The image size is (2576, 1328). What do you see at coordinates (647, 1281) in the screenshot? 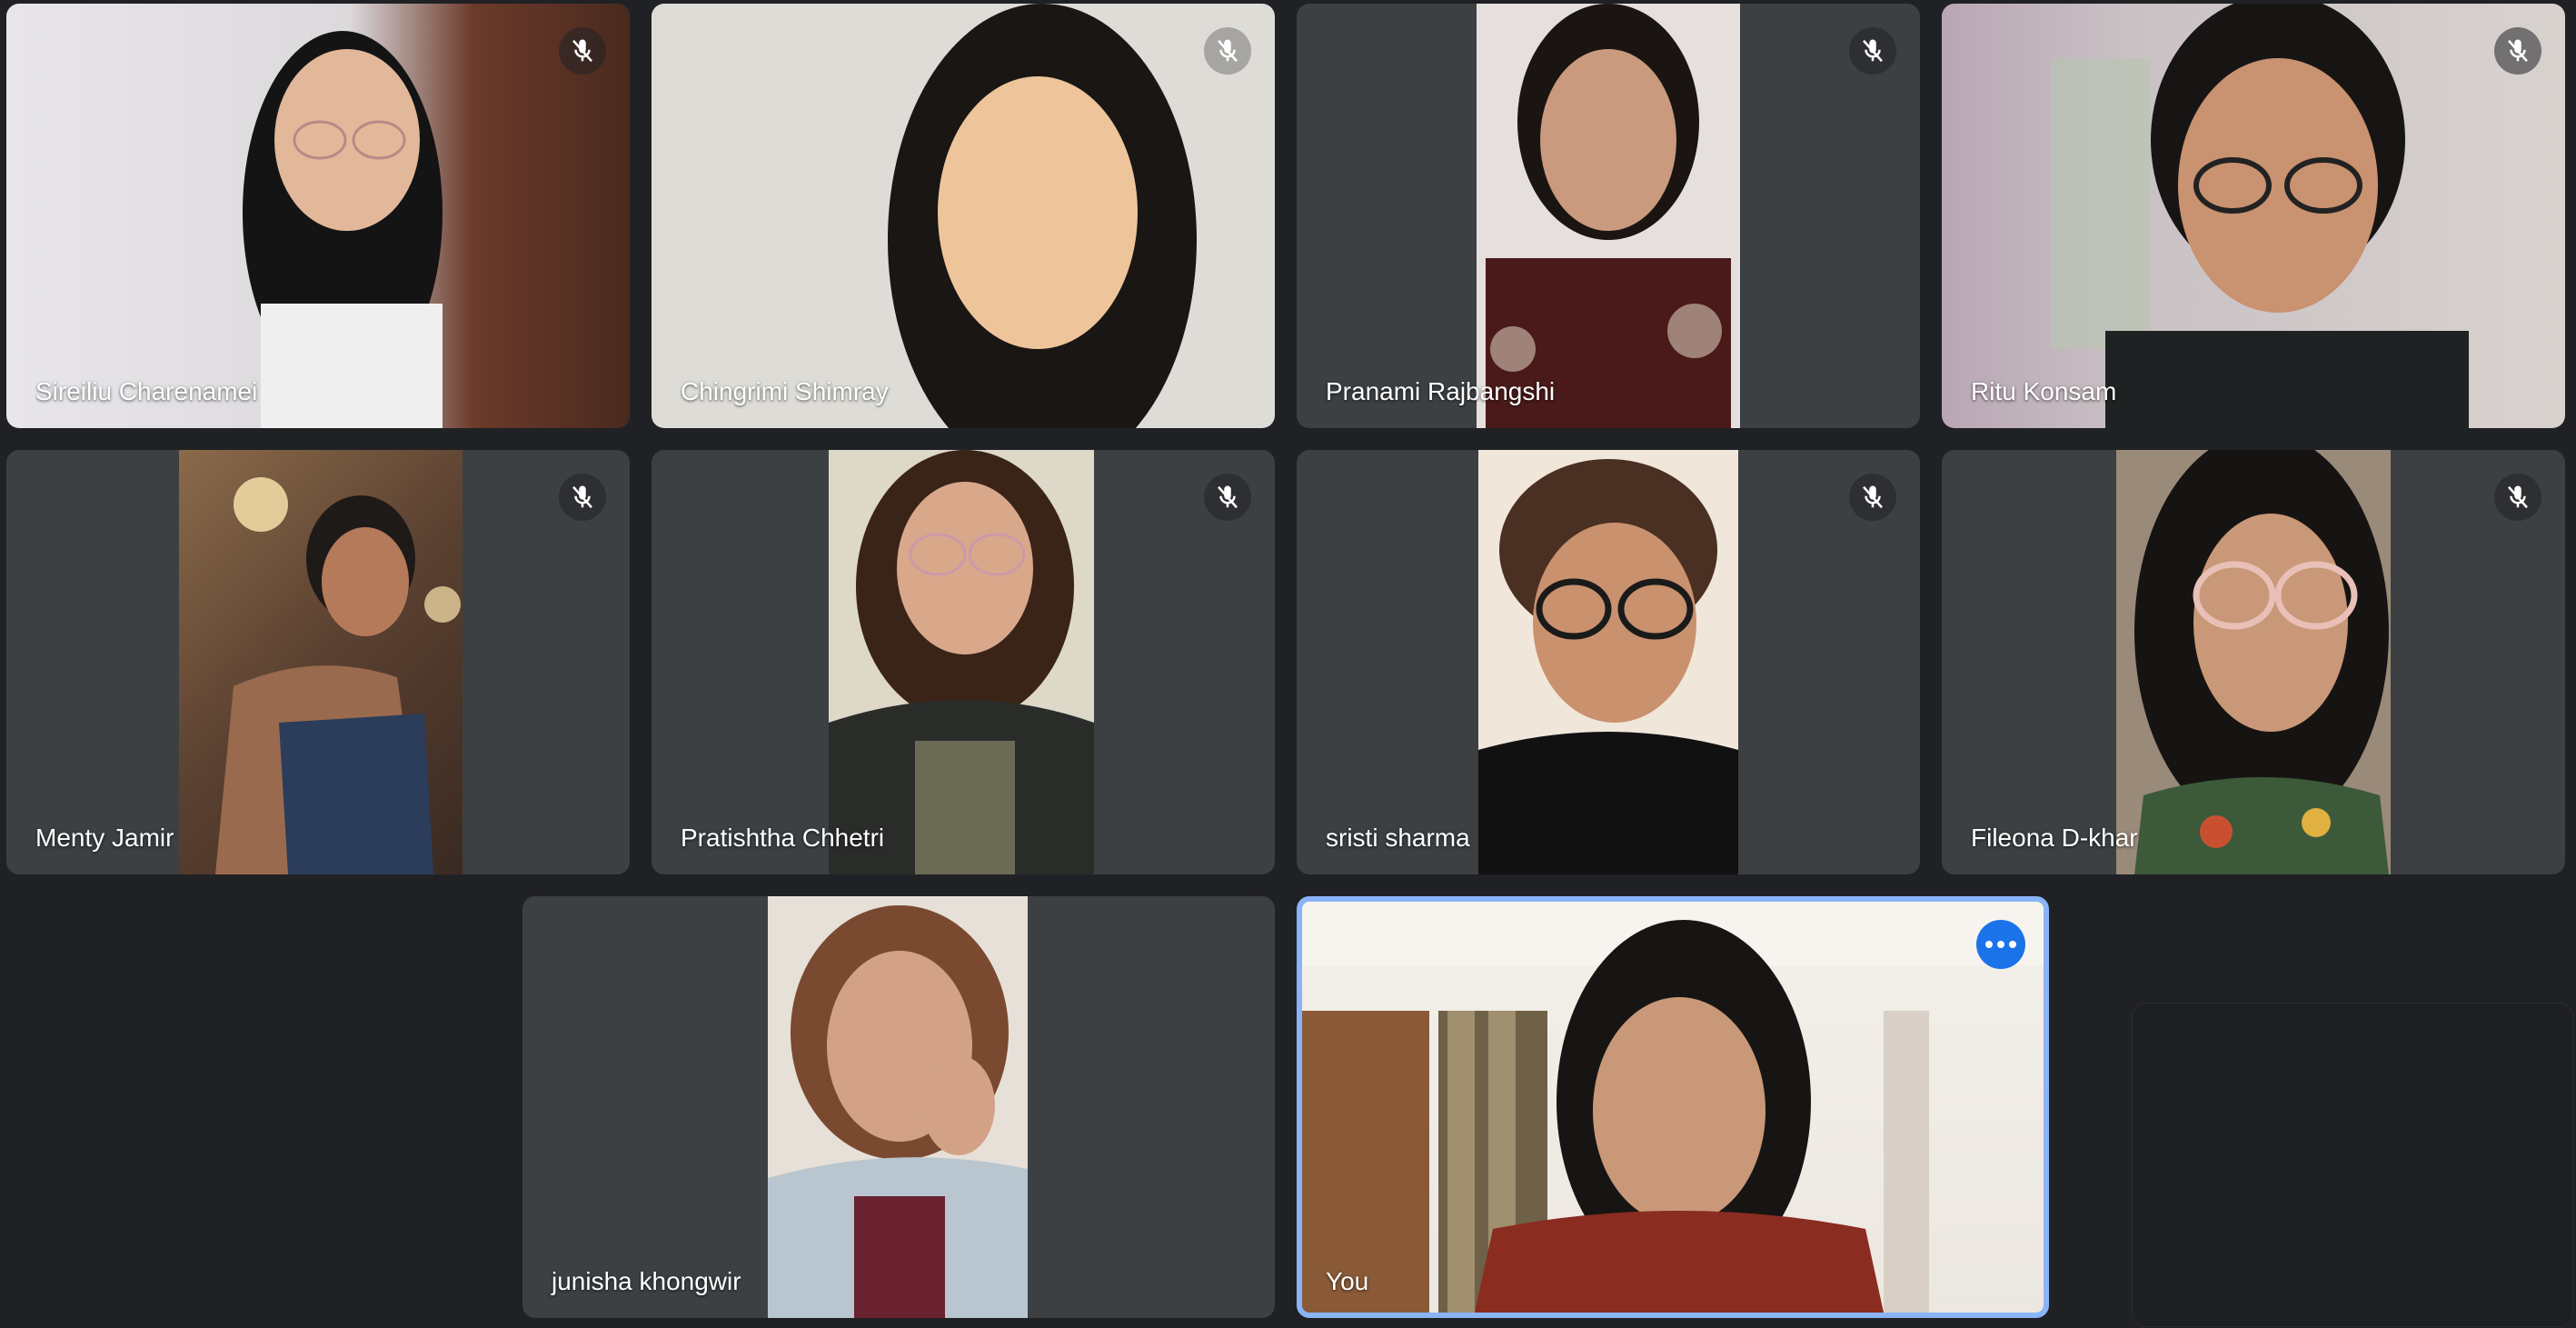
I see `participant-name: junisha khongwir` at bounding box center [647, 1281].